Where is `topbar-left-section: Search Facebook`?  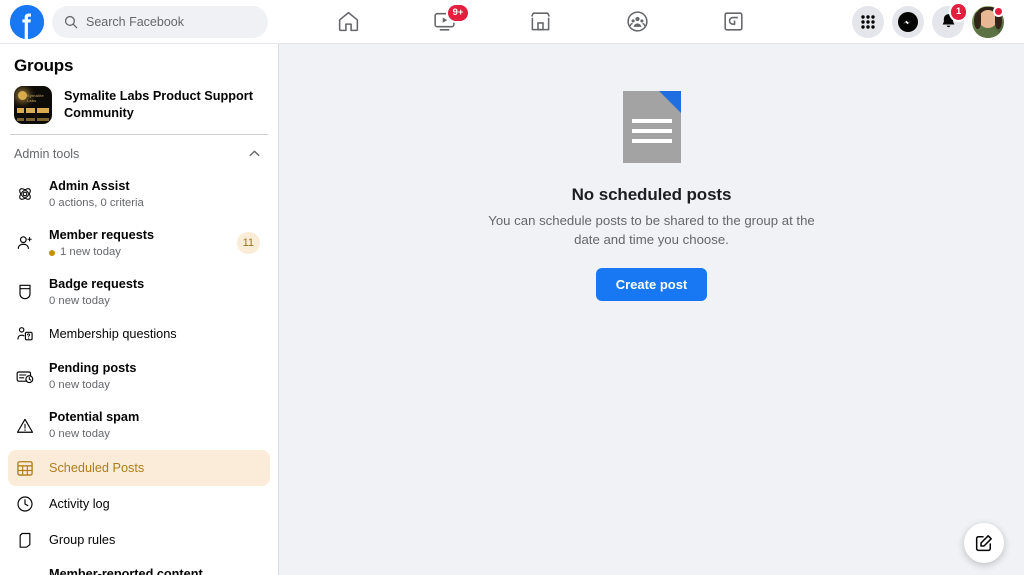 topbar-left-section: Search Facebook is located at coordinates (140, 21).